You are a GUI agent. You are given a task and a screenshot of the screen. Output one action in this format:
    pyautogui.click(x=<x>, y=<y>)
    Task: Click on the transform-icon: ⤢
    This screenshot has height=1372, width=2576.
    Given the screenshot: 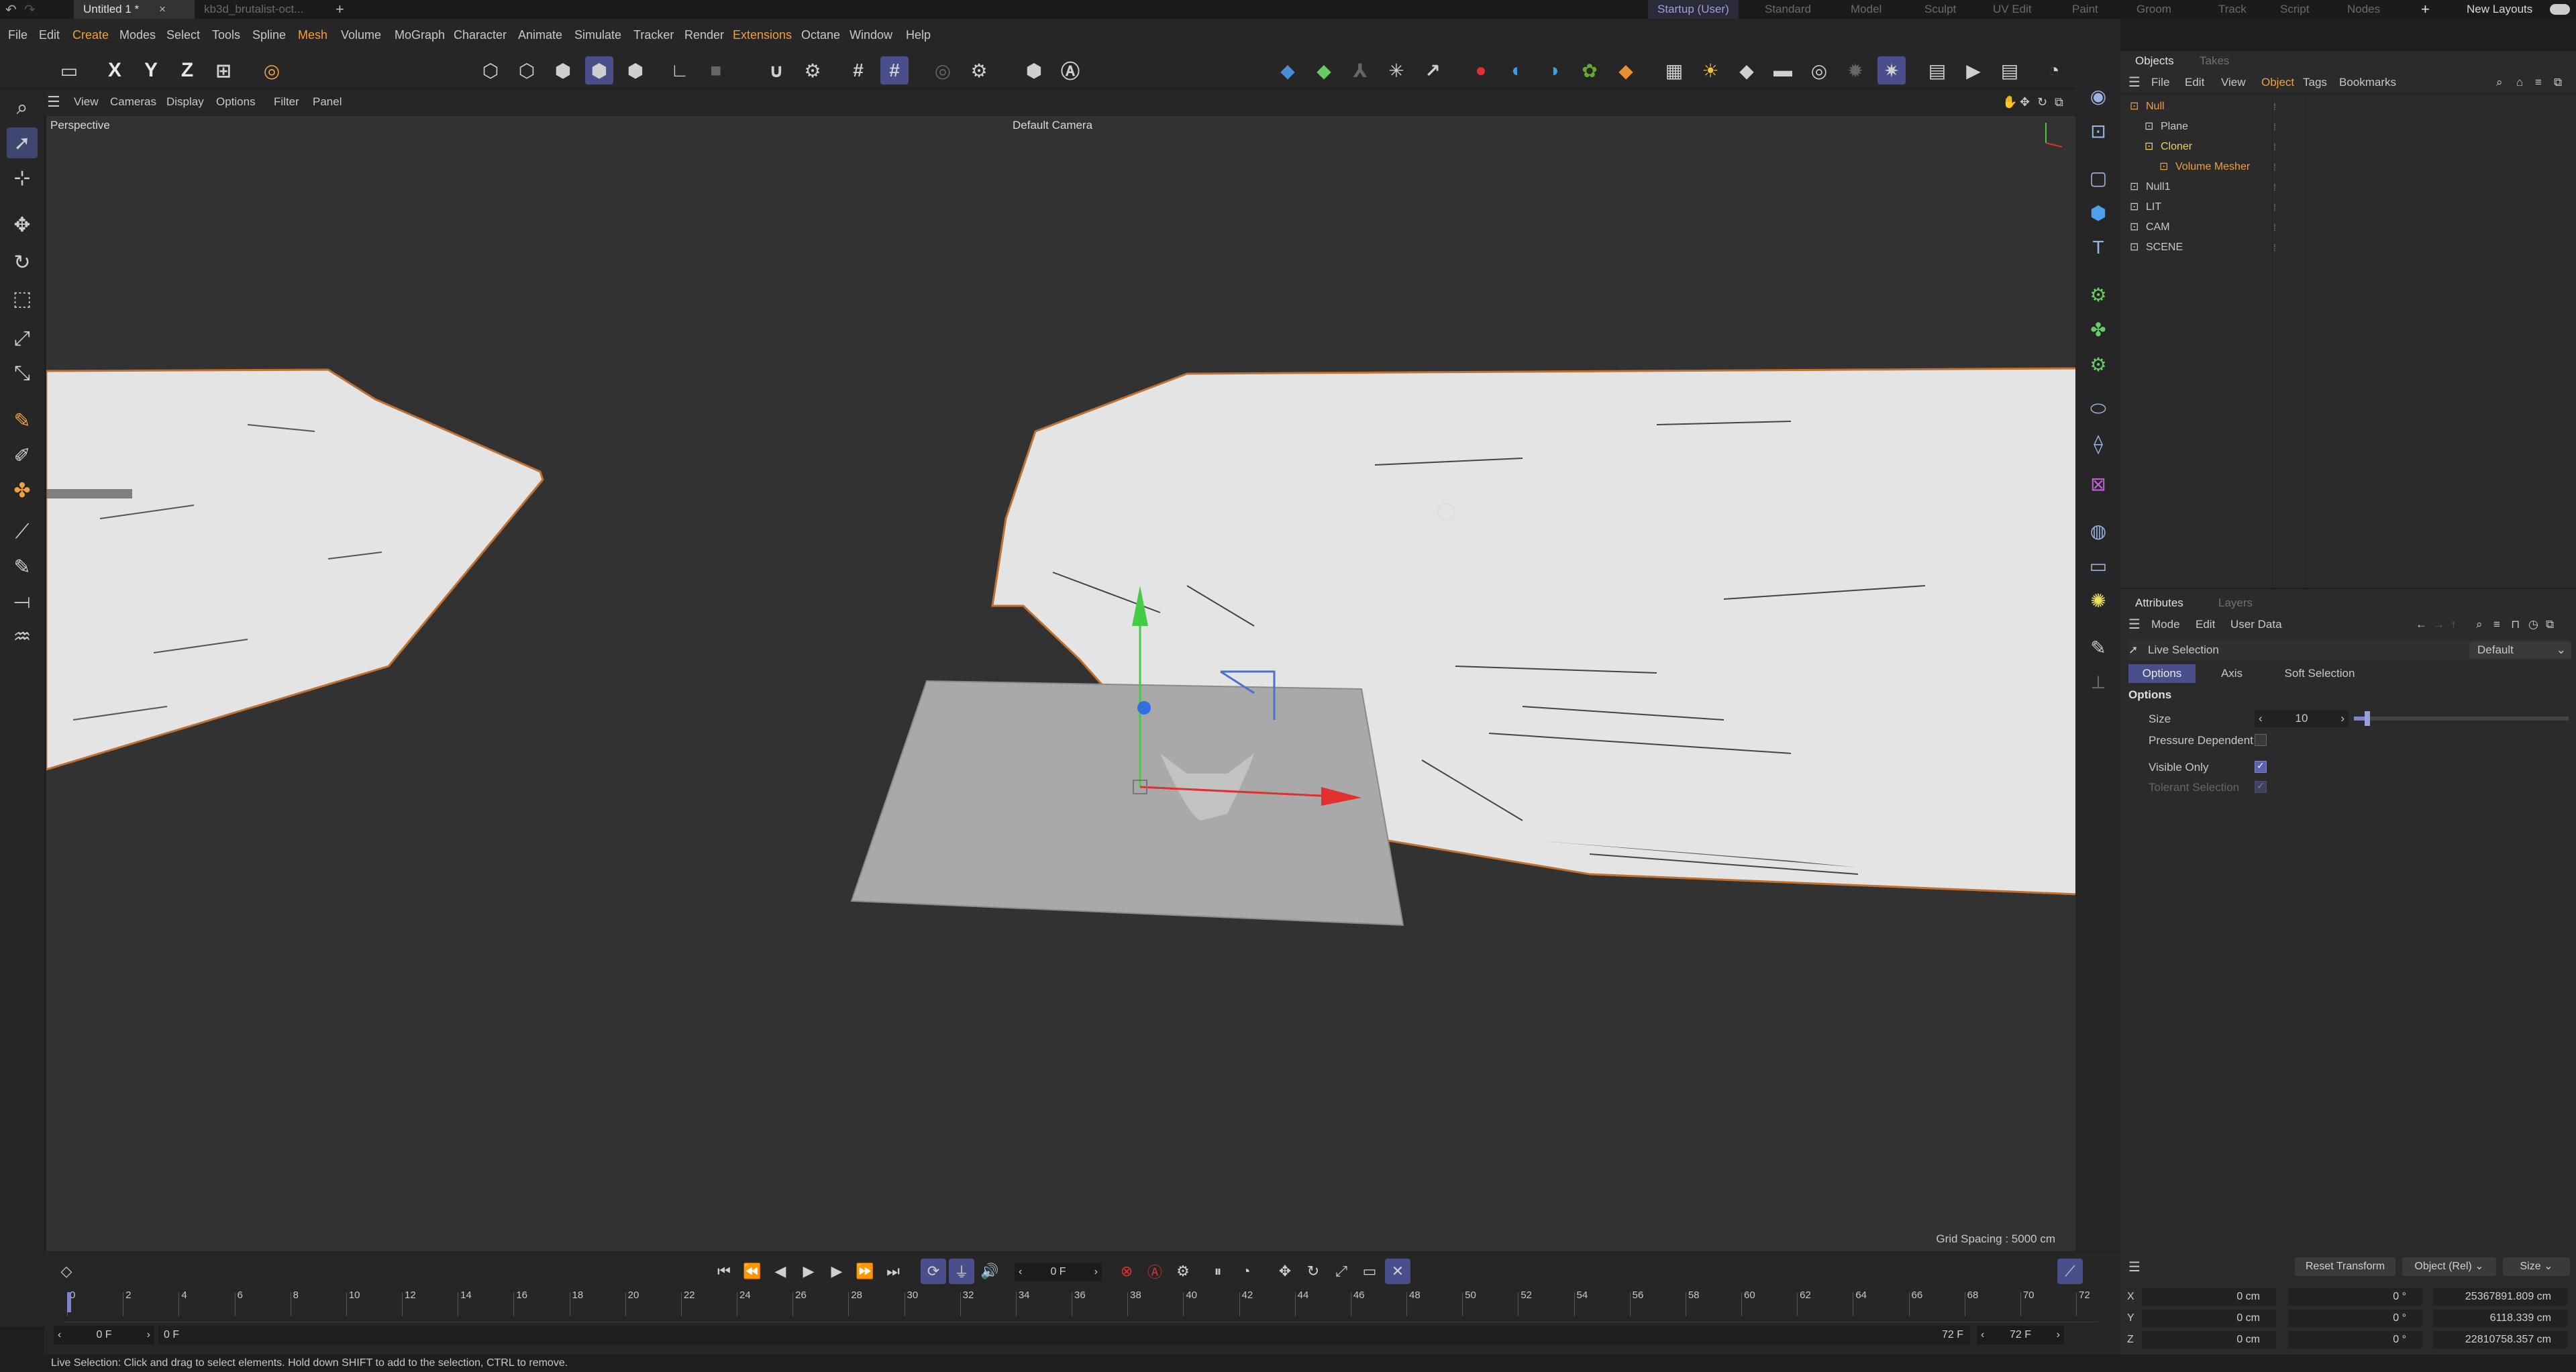 What is the action you would take?
    pyautogui.click(x=22, y=338)
    